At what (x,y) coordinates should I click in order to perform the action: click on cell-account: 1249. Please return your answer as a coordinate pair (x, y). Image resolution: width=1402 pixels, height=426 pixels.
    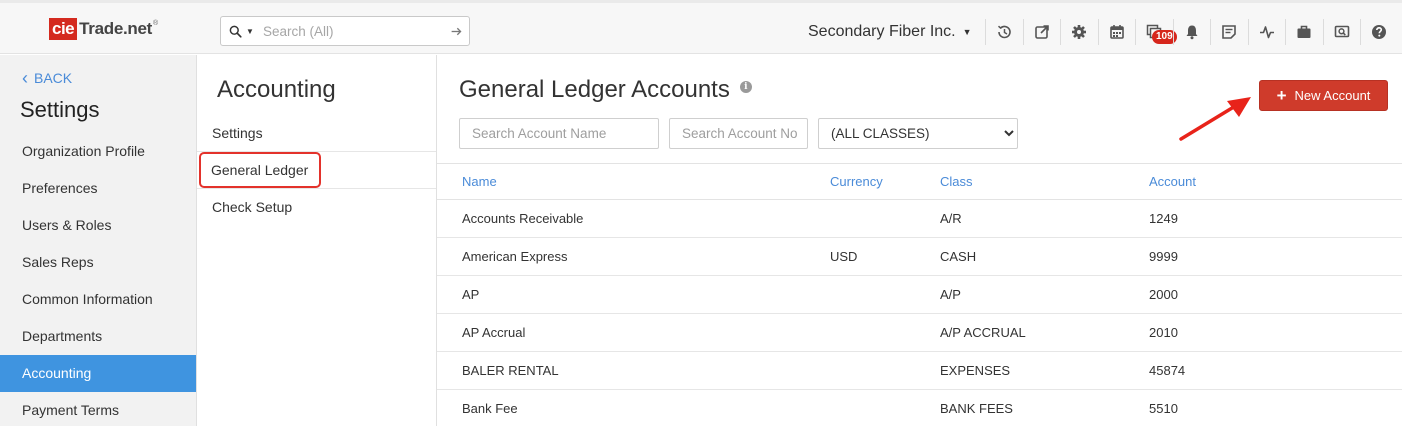
    Looking at the image, I should click on (1275, 218).